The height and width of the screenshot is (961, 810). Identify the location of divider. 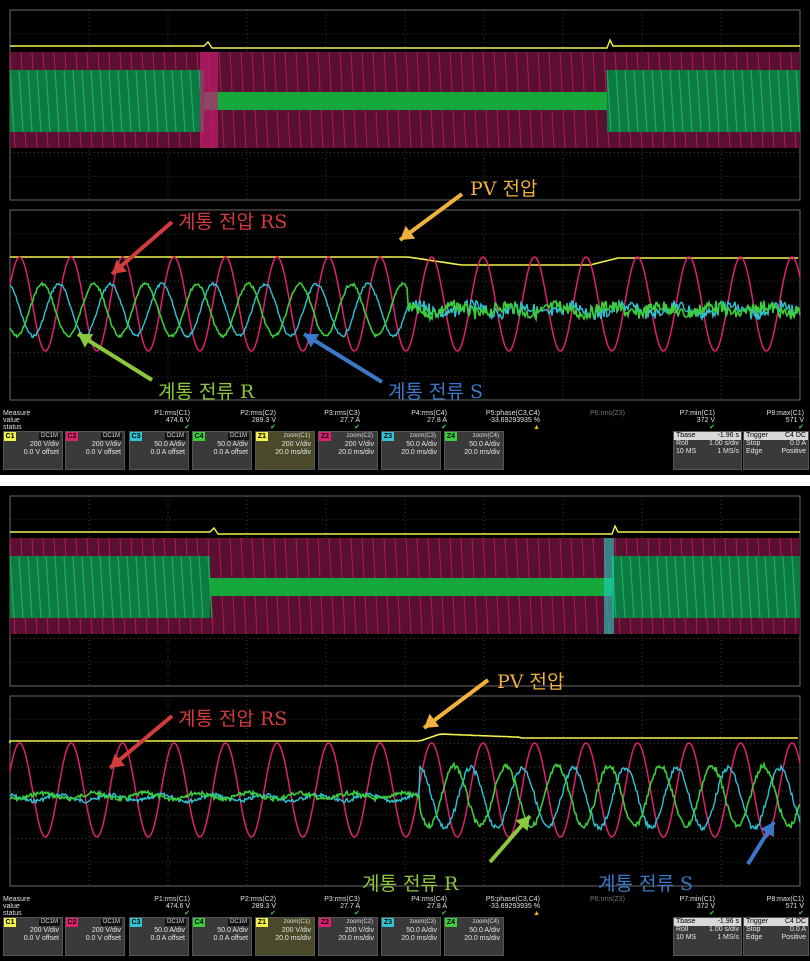
(405, 480).